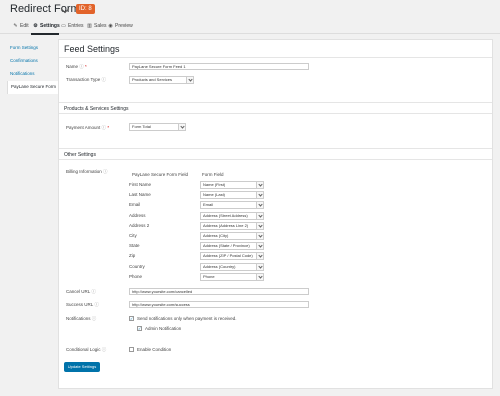 The width and height of the screenshot is (500, 396). Describe the element at coordinates (139, 328) in the screenshot. I see `admin-notification-checkbox: ✓` at that location.